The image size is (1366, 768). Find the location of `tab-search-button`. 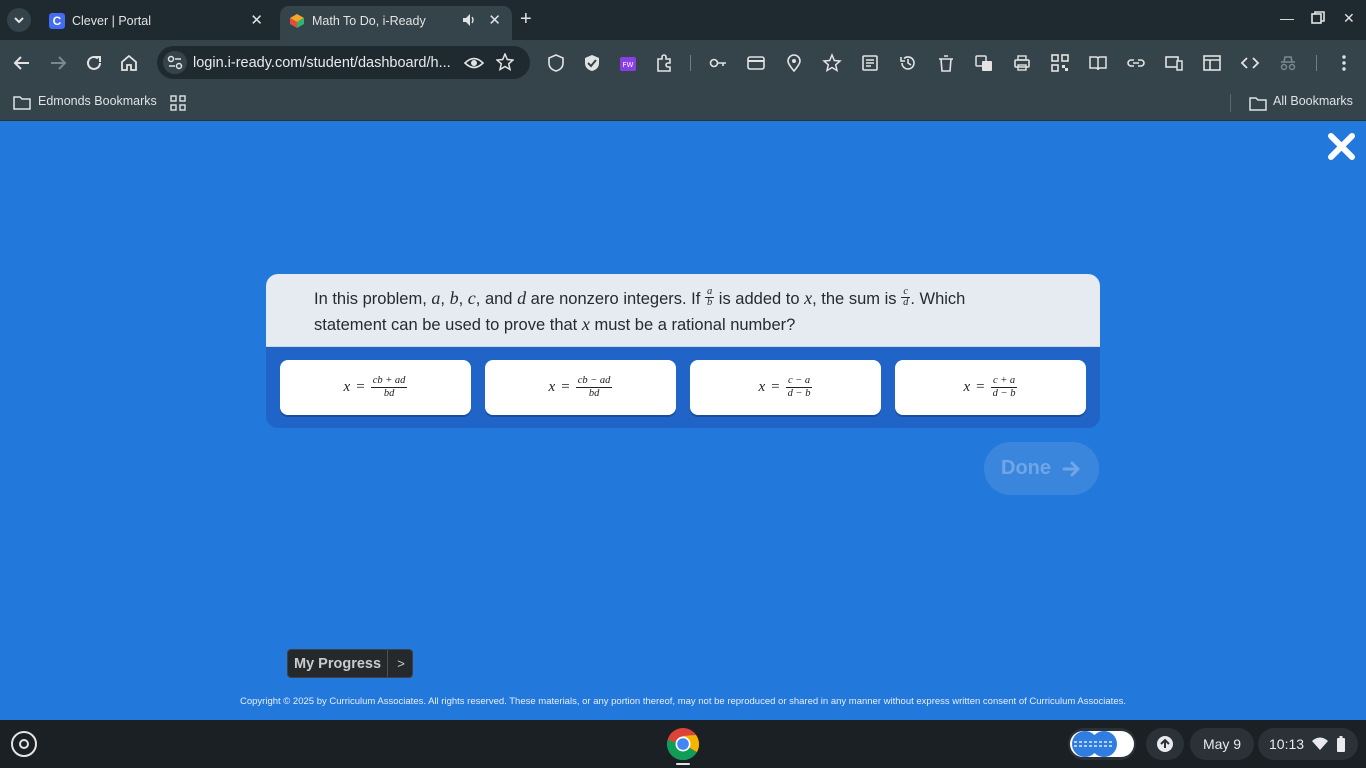

tab-search-button is located at coordinates (19, 20).